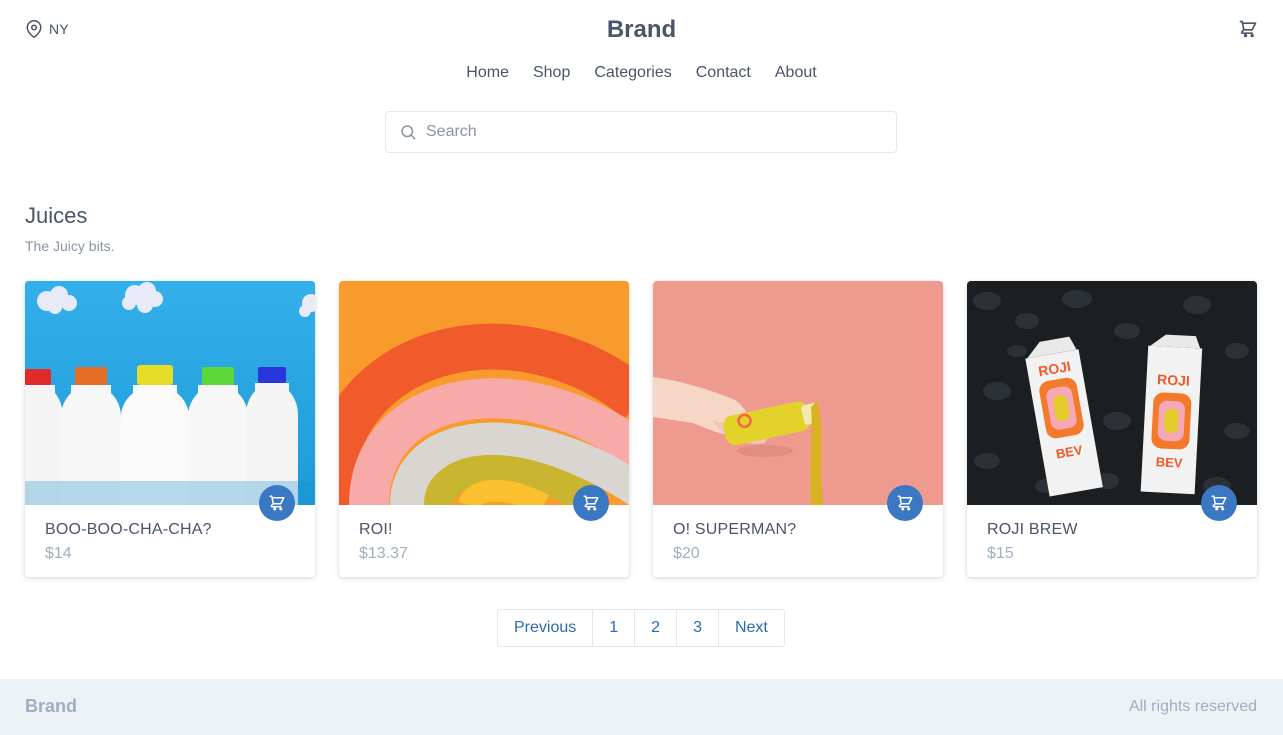 The image size is (1283, 735). Describe the element at coordinates (47, 29) in the screenshot. I see `location-selector: NY` at that location.